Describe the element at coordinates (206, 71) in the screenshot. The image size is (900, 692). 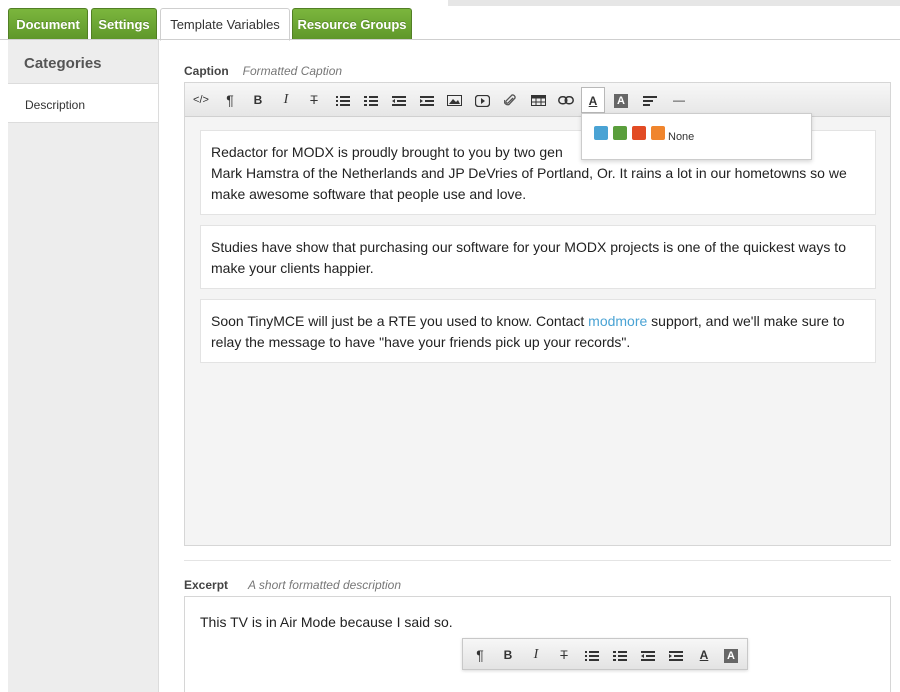
I see `caption-label: Caption` at that location.